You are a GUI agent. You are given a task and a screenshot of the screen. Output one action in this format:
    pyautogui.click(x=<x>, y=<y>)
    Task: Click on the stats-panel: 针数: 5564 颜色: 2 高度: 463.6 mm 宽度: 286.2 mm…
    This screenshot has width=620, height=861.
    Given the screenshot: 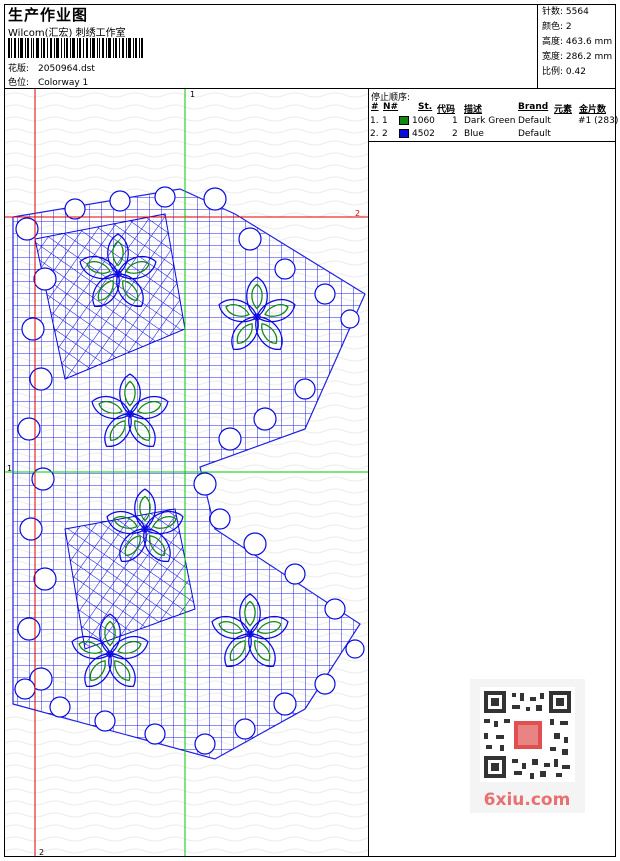 What is the action you would take?
    pyautogui.click(x=577, y=46)
    